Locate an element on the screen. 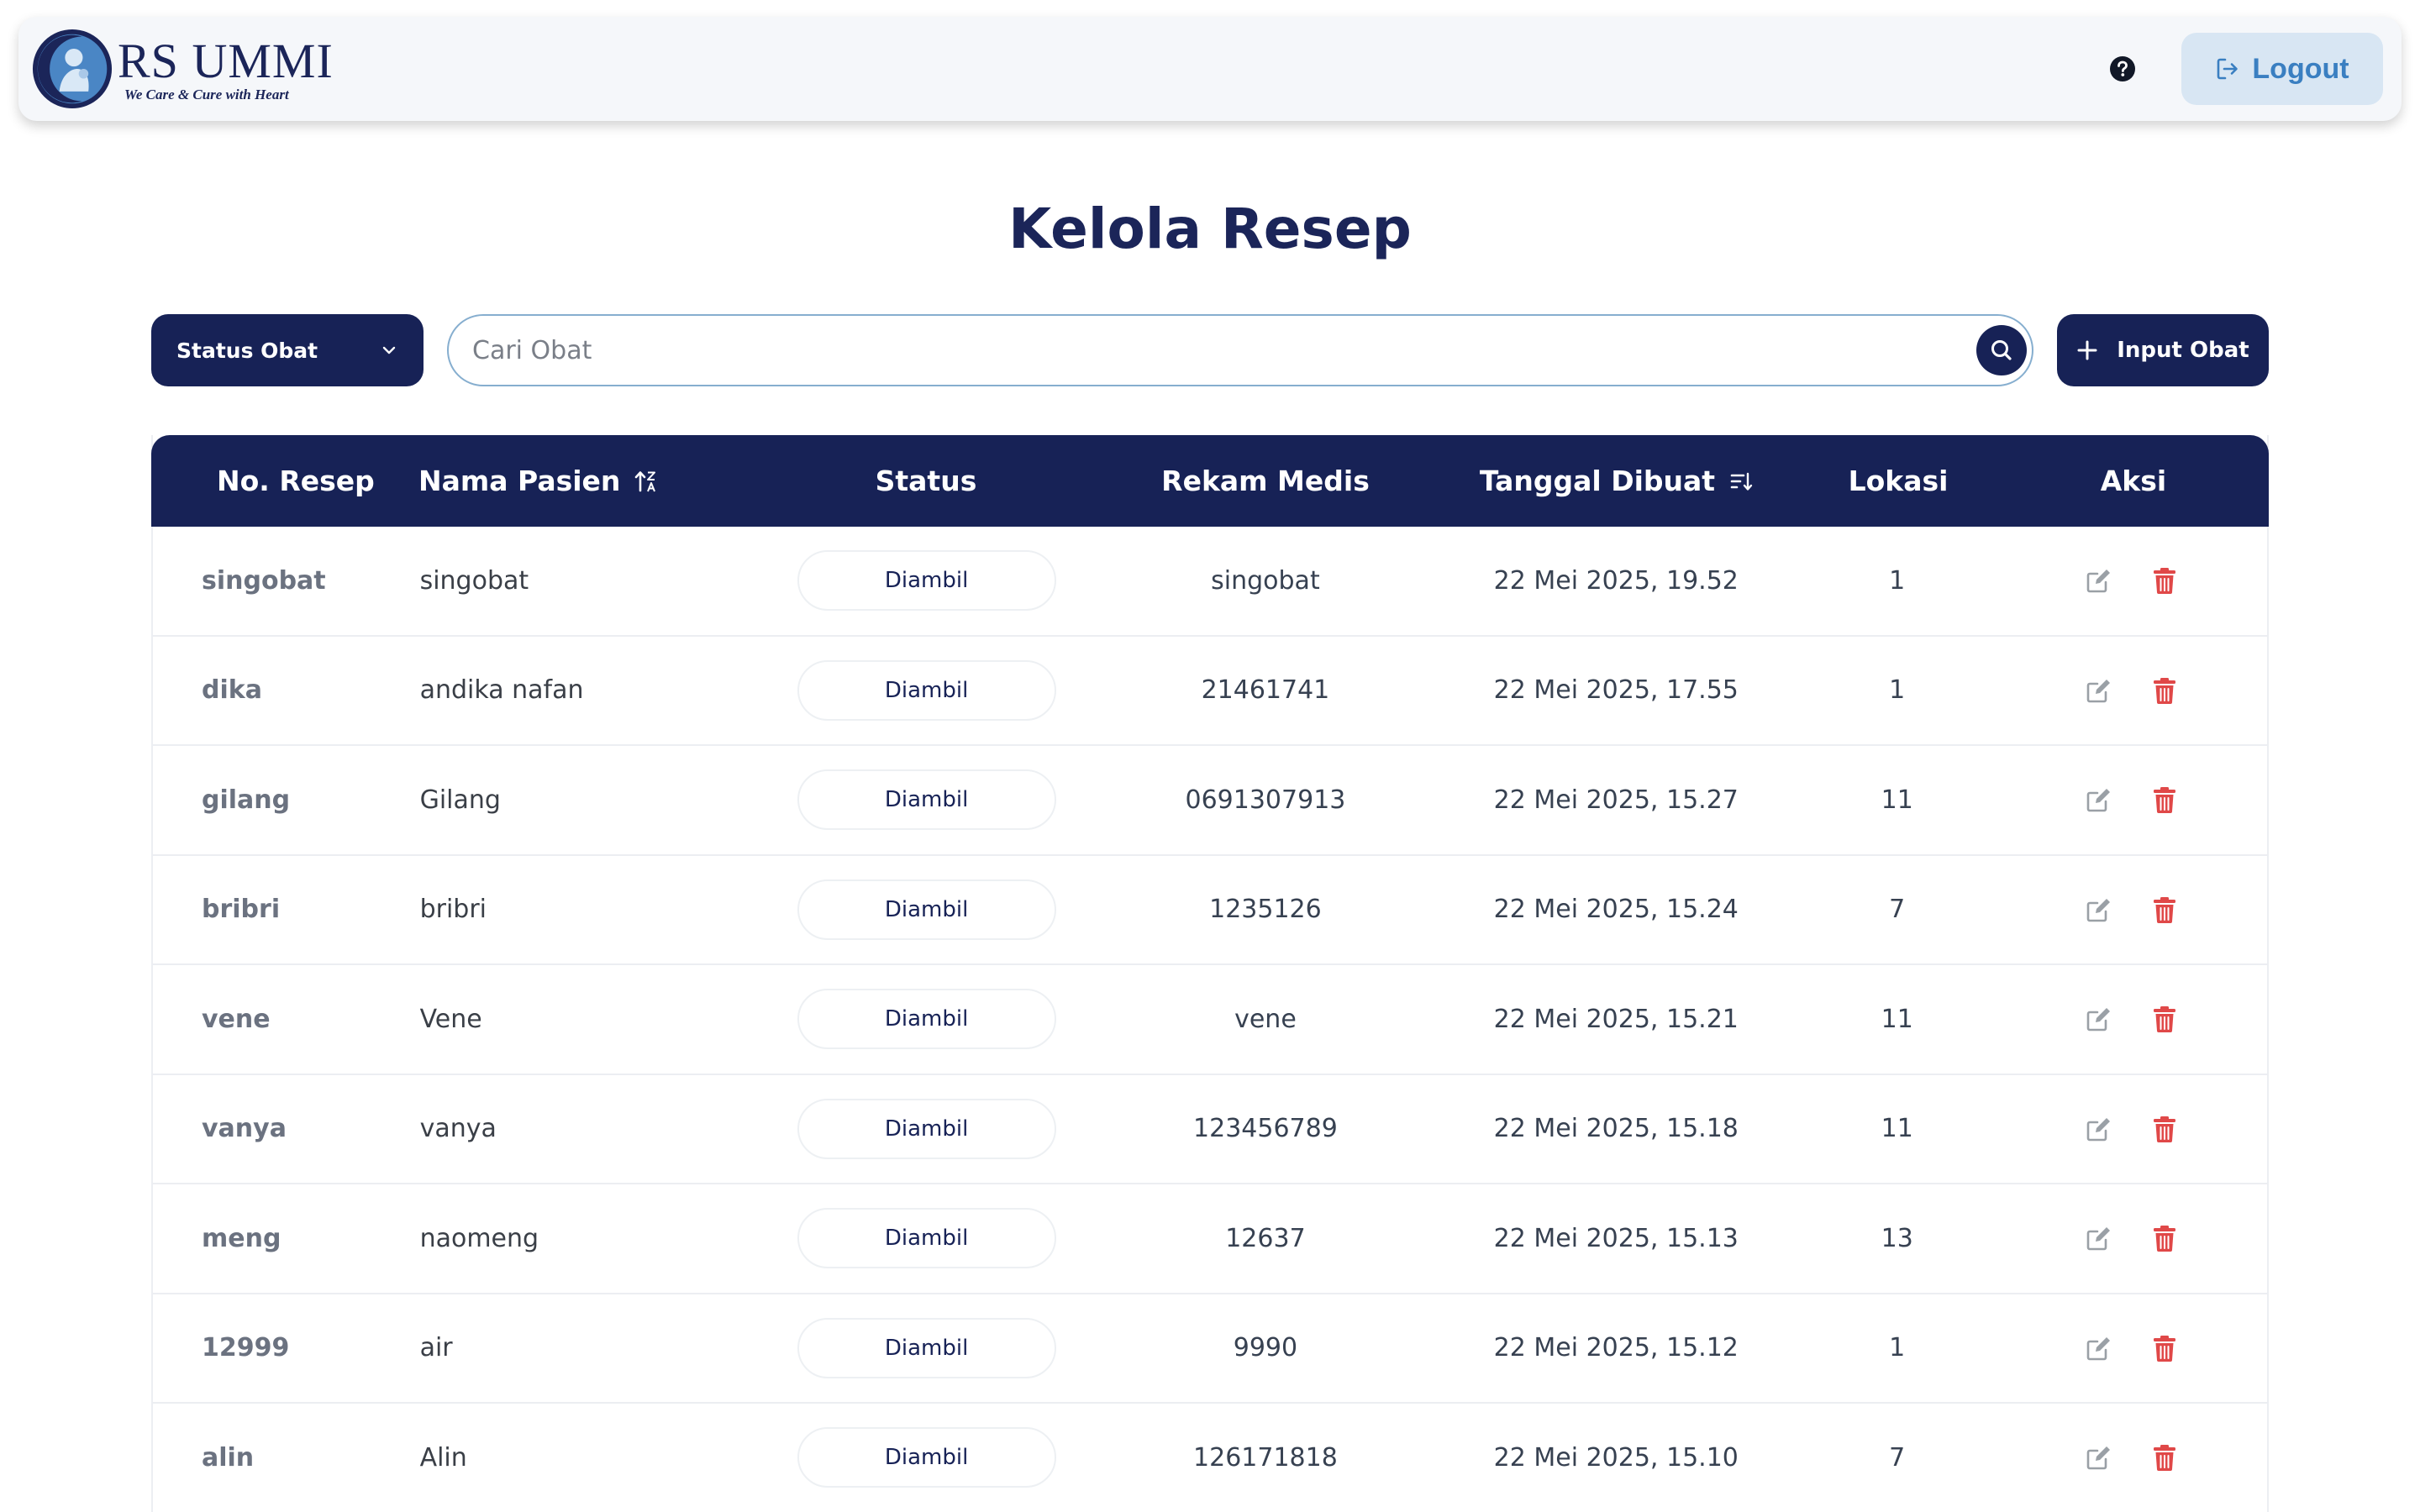  search-input is located at coordinates (1224, 350).